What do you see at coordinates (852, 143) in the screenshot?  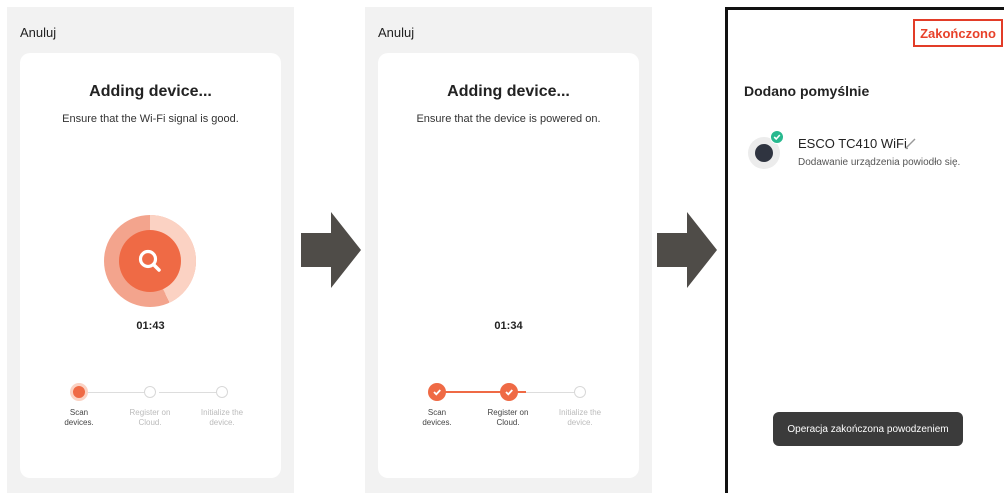 I see `device-name: ESCO TC410 WiFi` at bounding box center [852, 143].